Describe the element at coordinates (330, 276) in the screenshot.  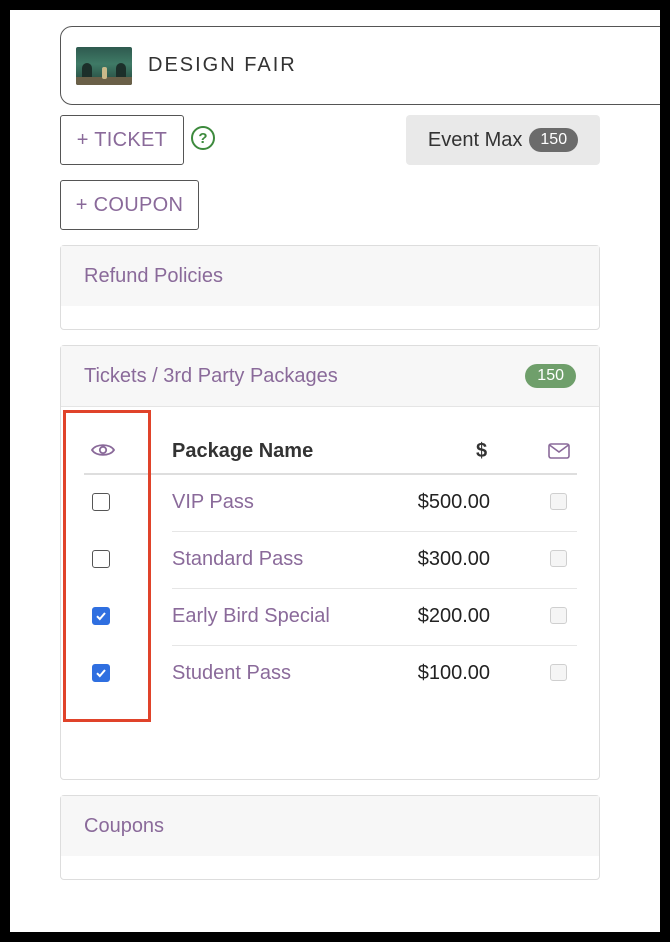
I see `refund-policies-header: Refund Policies` at that location.